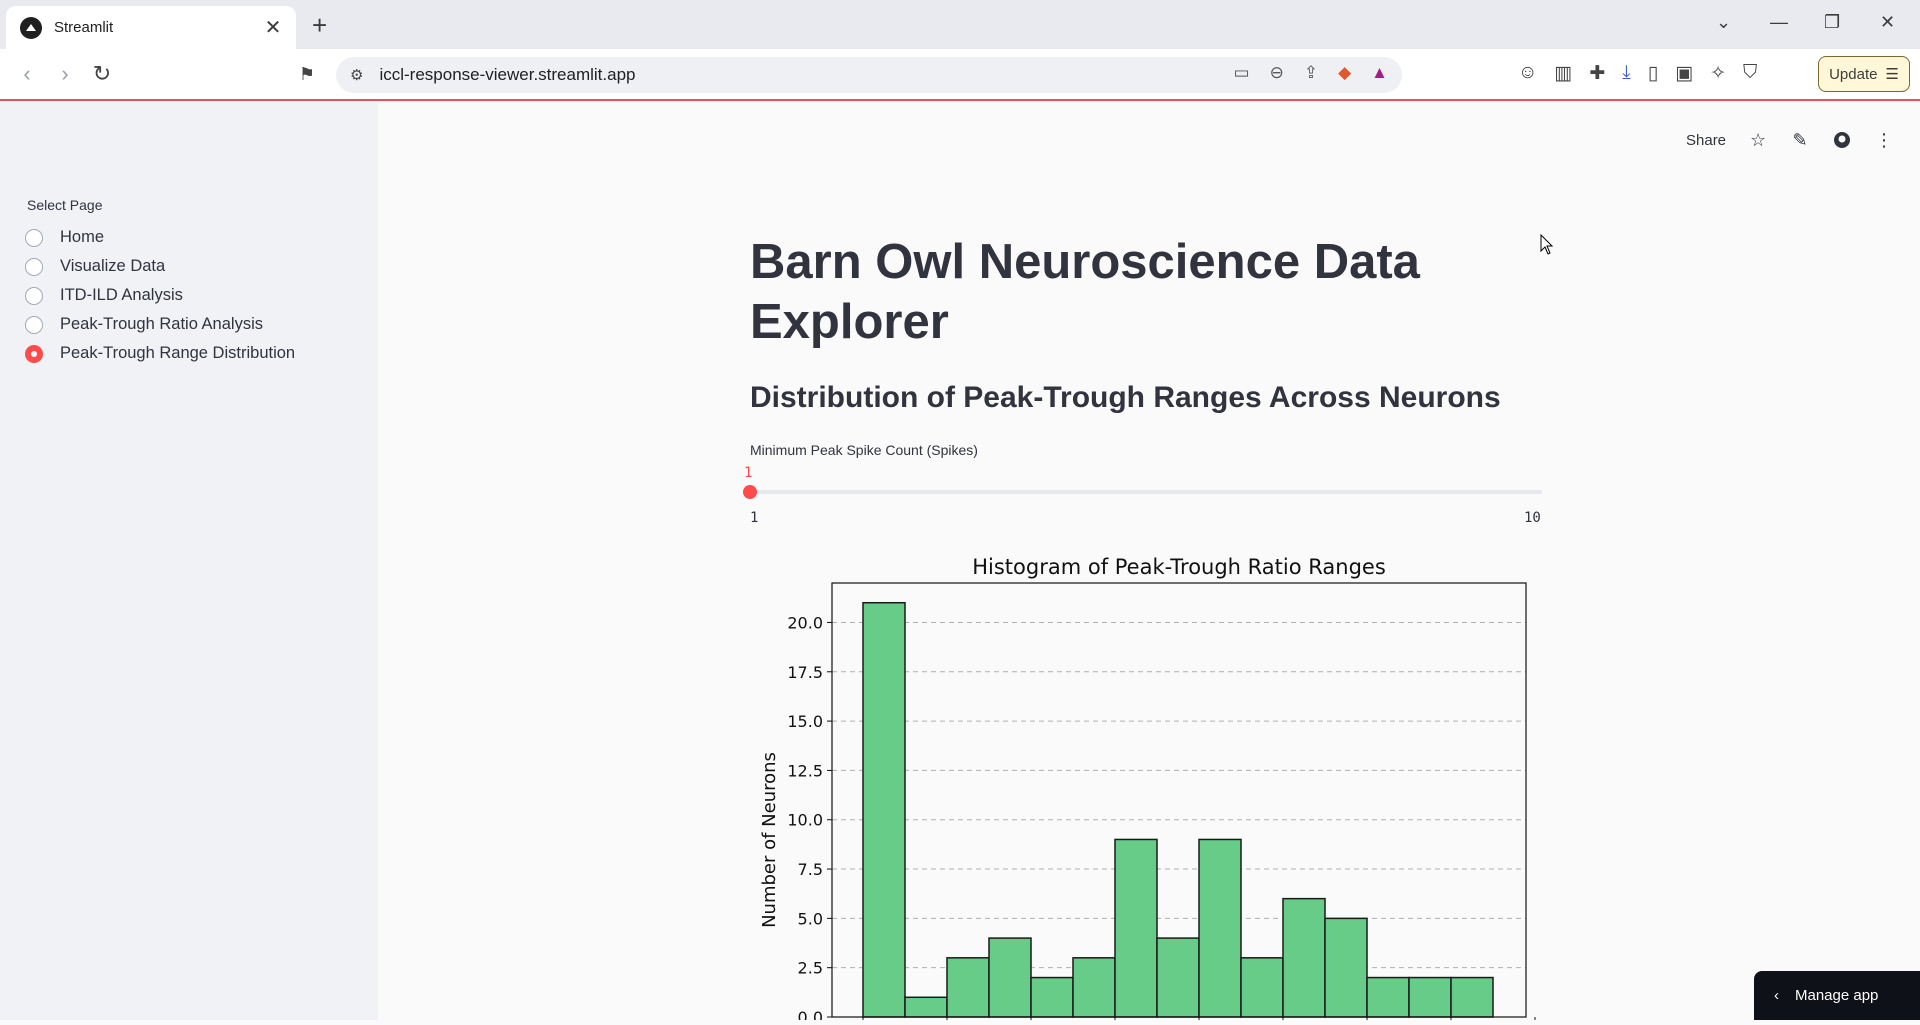 This screenshot has width=1920, height=1025. I want to click on zoom-icon: ⊖, so click(1277, 73).